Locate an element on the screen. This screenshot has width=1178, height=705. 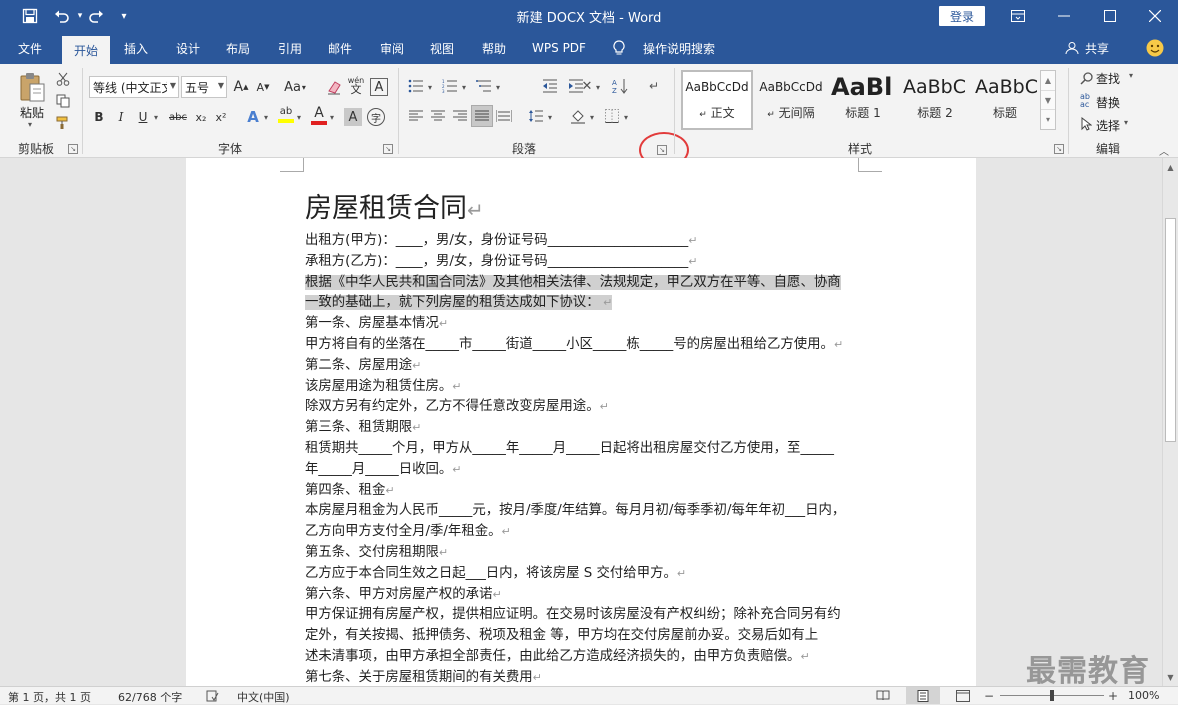
numbering-dropdown-icon: ▾ is located at coordinates (464, 87).